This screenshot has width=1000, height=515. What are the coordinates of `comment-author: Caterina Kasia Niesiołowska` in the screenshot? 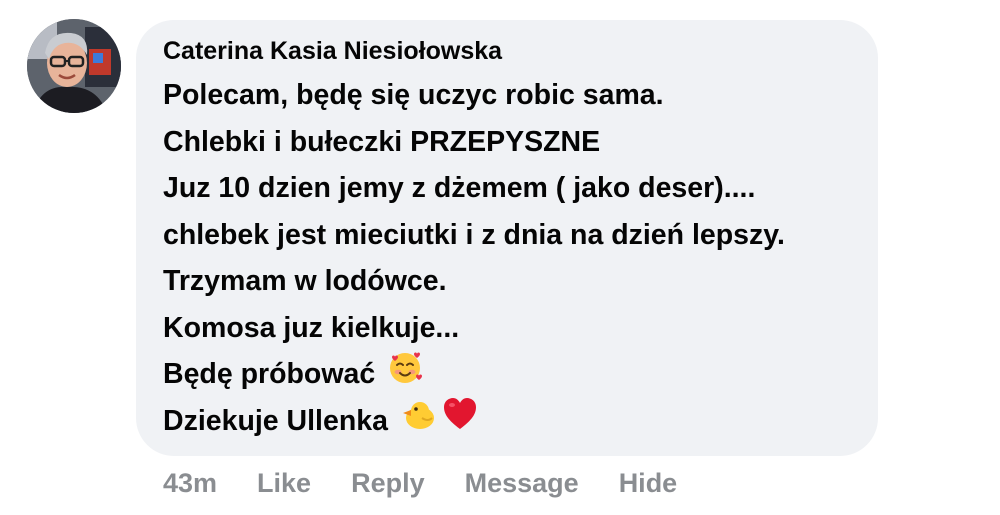 It's located at (332, 51).